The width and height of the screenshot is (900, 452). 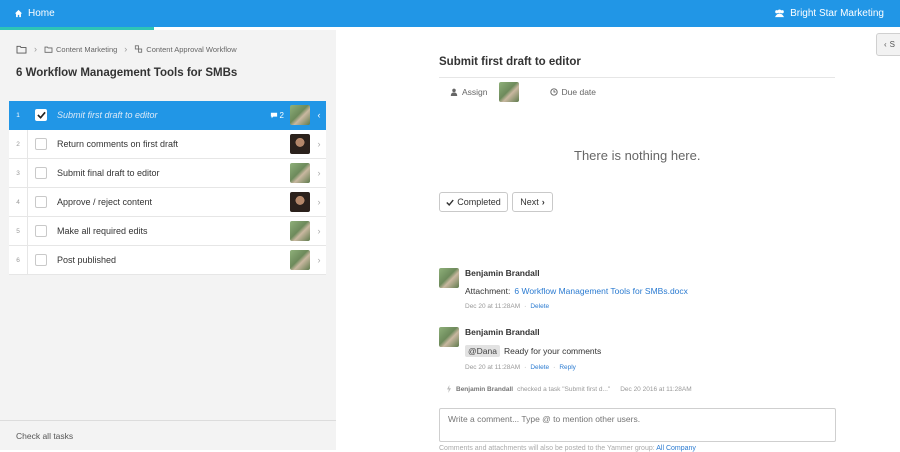 I want to click on comment-text: @Dana Ready for your comments, so click(x=533, y=351).